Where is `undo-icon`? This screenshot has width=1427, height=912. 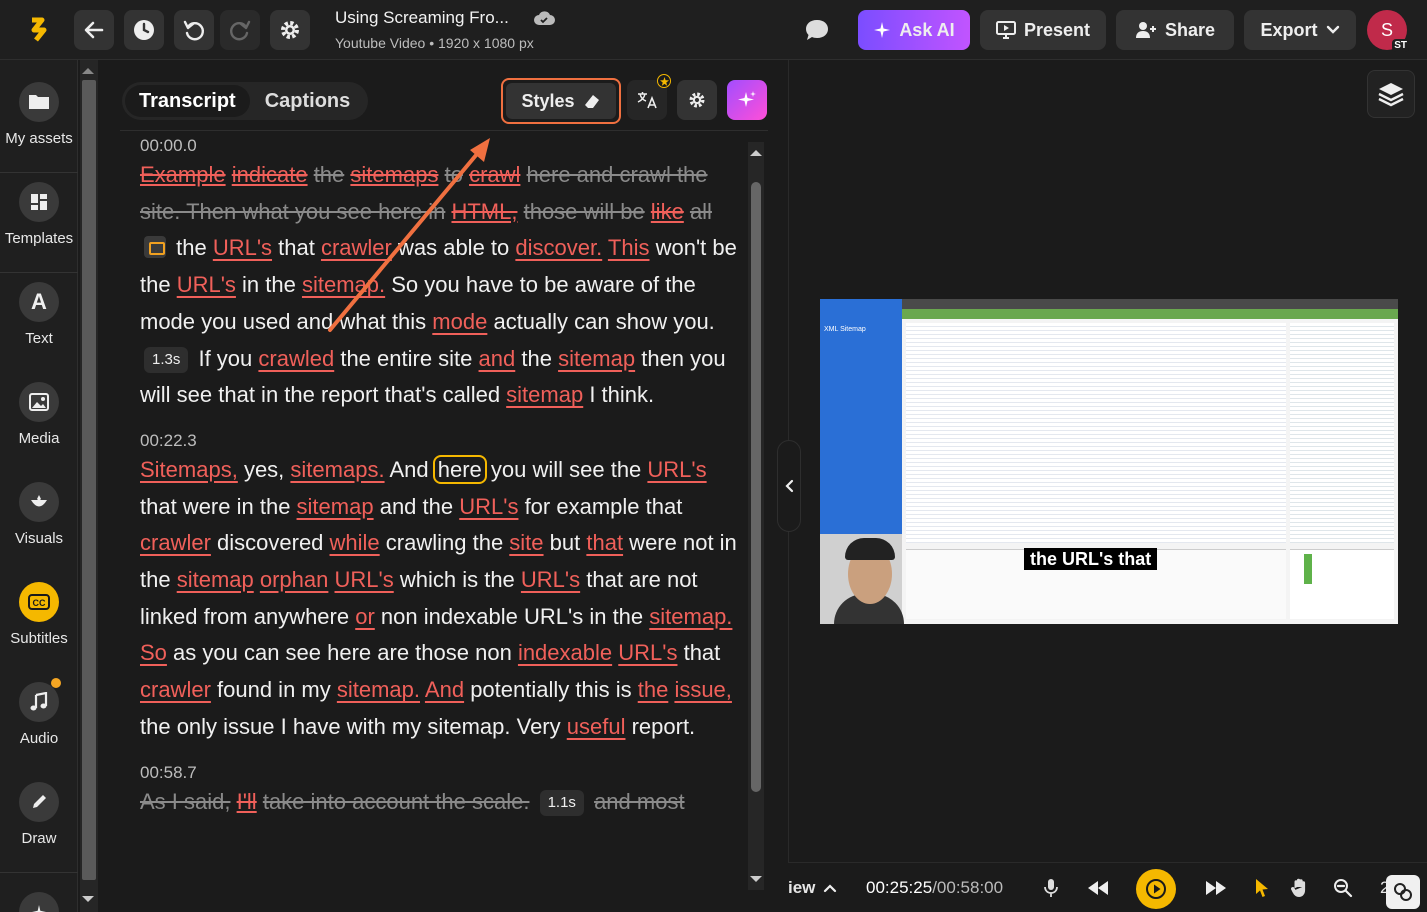 undo-icon is located at coordinates (193, 30).